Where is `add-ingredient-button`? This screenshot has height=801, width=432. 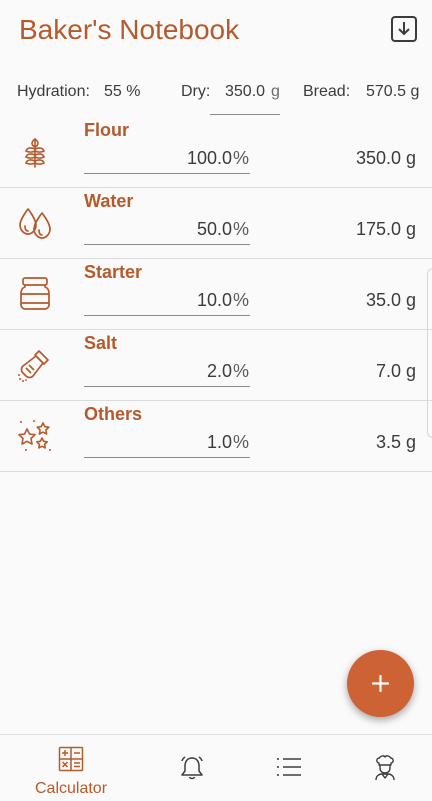 add-ingredient-button is located at coordinates (380, 683).